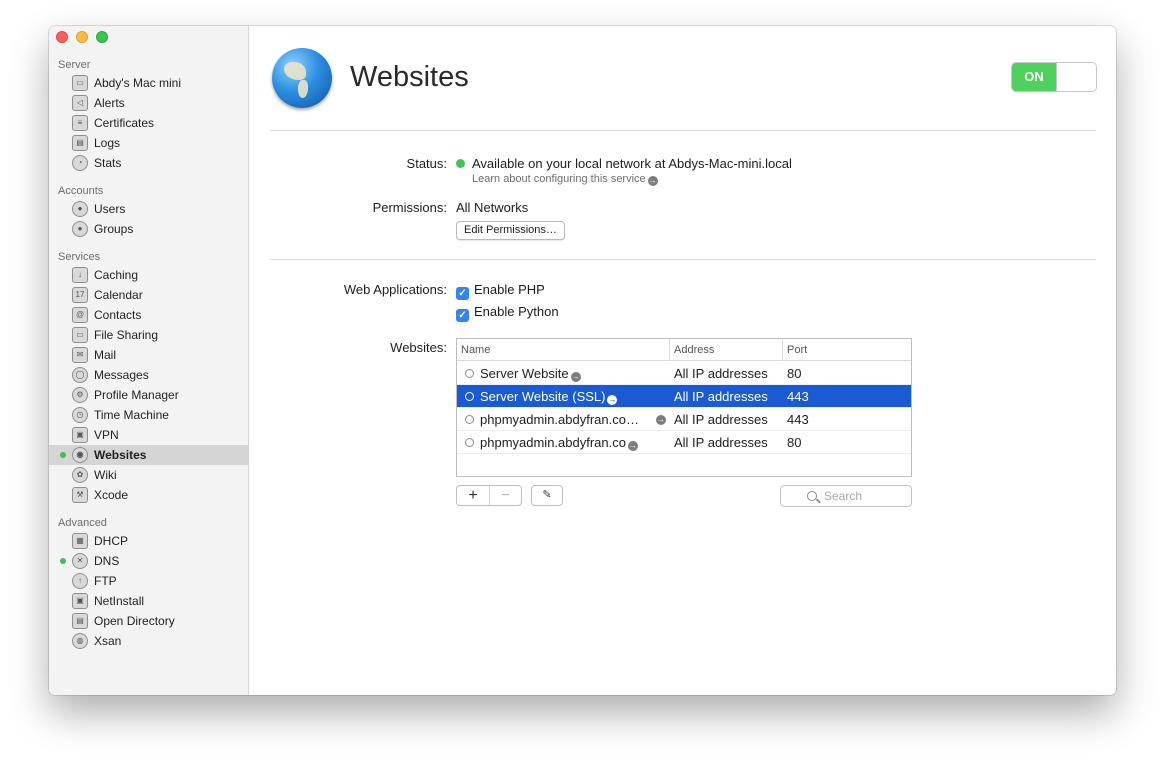 This screenshot has height=768, width=1164. What do you see at coordinates (80, 103) in the screenshot?
I see `megaphone-icon: ◁` at bounding box center [80, 103].